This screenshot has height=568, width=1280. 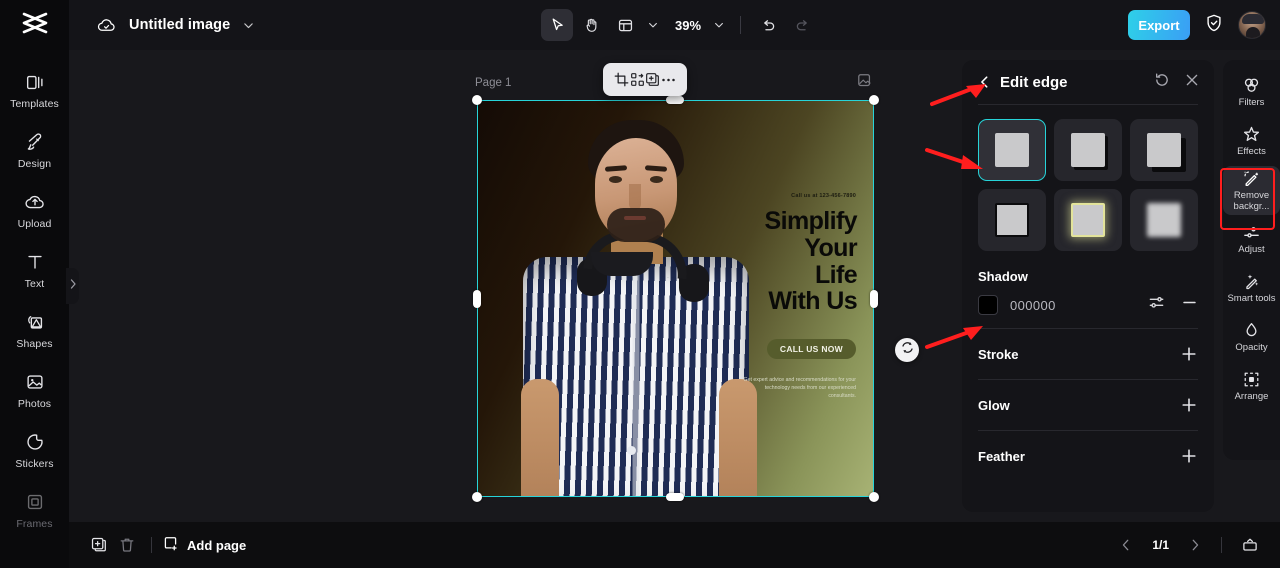 I want to click on prev-page-button, so click(x=1126, y=545).